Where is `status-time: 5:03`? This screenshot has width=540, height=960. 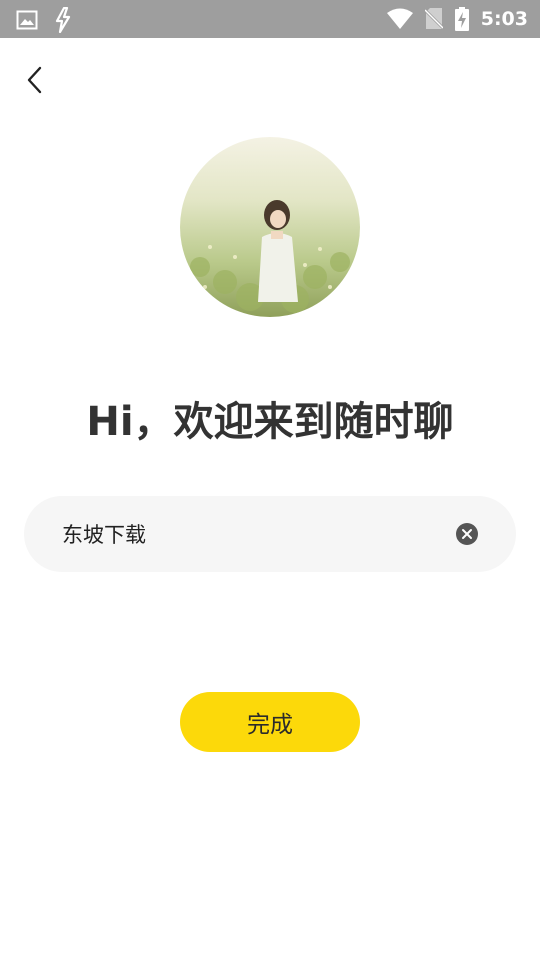
status-time: 5:03 is located at coordinates (504, 19).